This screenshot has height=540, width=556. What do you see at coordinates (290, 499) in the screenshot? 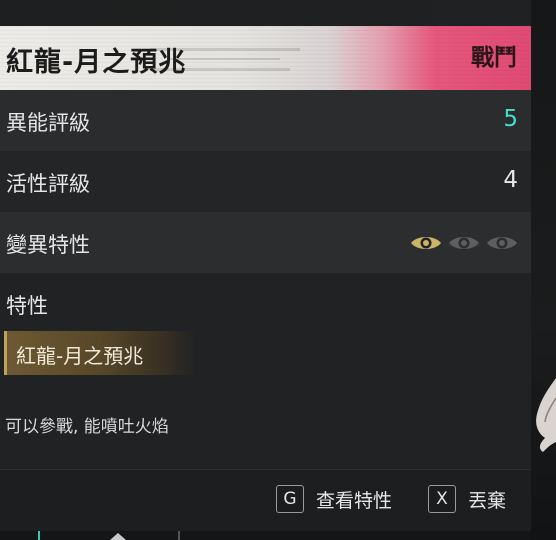
I see `key-g-icon: G` at bounding box center [290, 499].